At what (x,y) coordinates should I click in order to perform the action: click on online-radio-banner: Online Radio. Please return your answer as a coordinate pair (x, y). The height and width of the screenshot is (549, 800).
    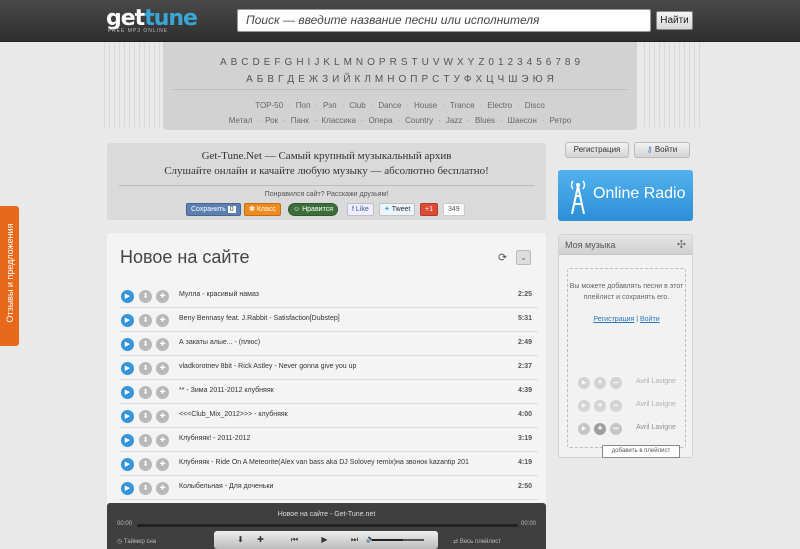
    Looking at the image, I should click on (625, 195).